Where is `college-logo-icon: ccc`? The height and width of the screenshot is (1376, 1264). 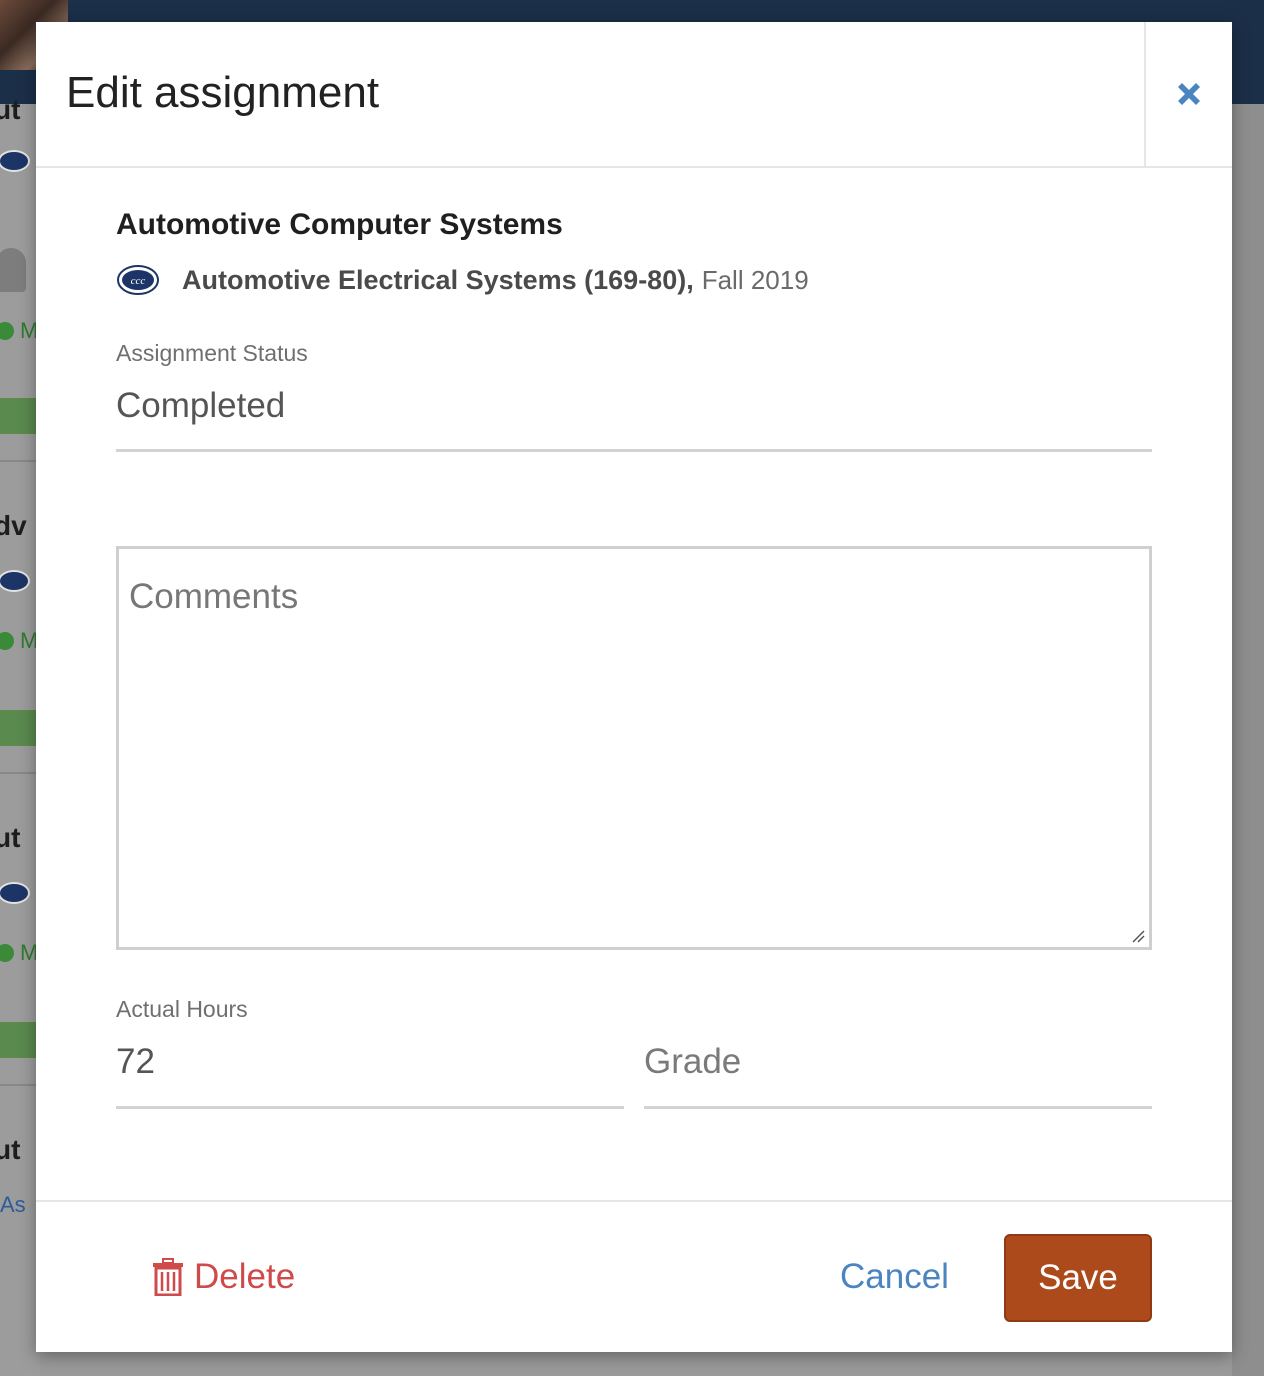 college-logo-icon: ccc is located at coordinates (138, 280).